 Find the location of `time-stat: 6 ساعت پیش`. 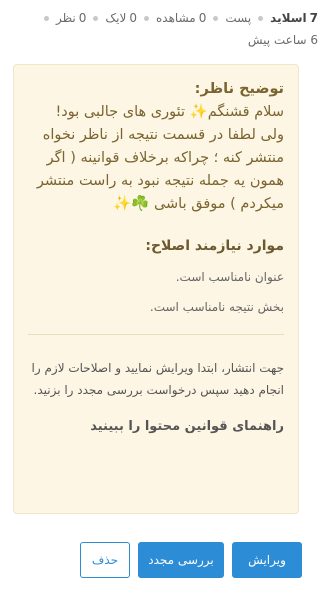

time-stat: 6 ساعت پیش is located at coordinates (283, 40).